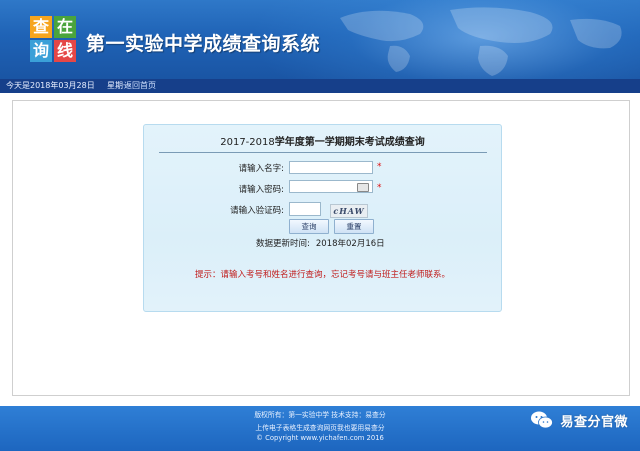  I want to click on wechat-icon, so click(542, 420).